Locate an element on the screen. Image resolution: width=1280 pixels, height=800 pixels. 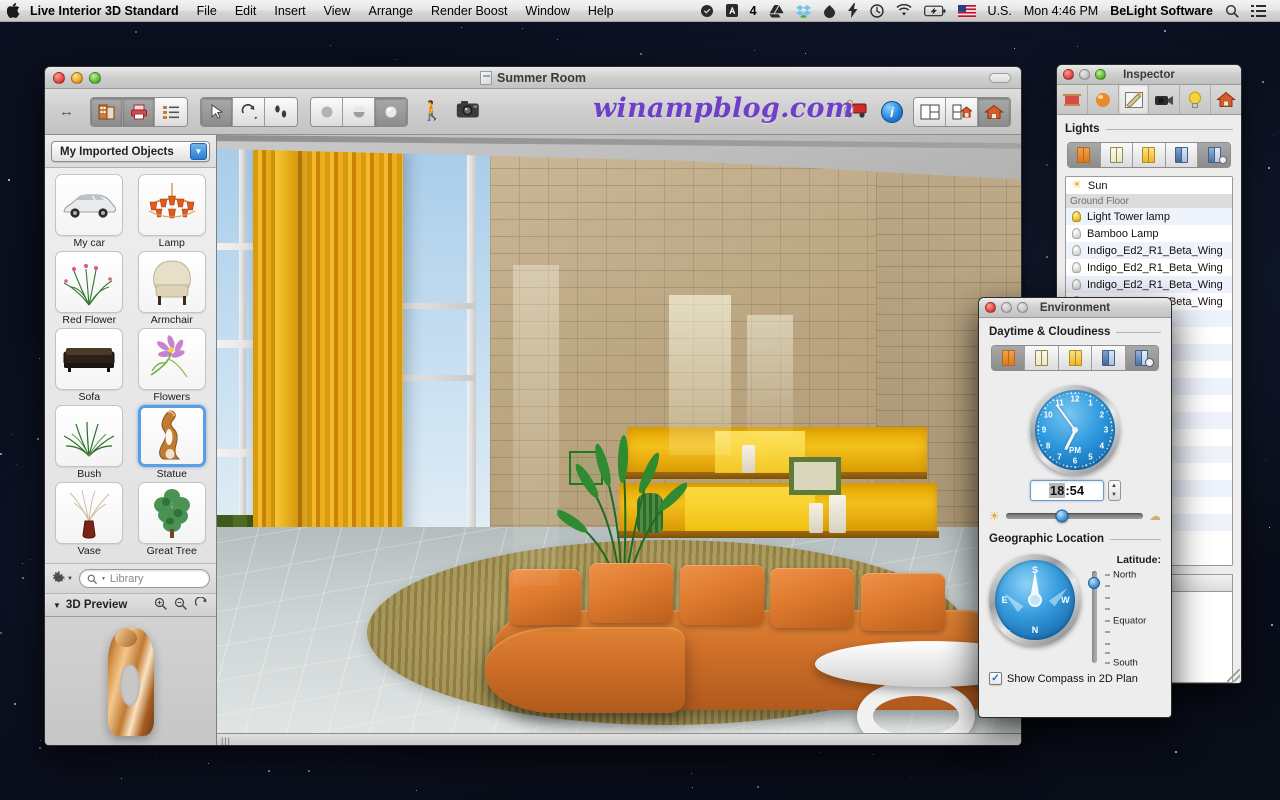
list-tree-icon is located at coordinates (171, 111).